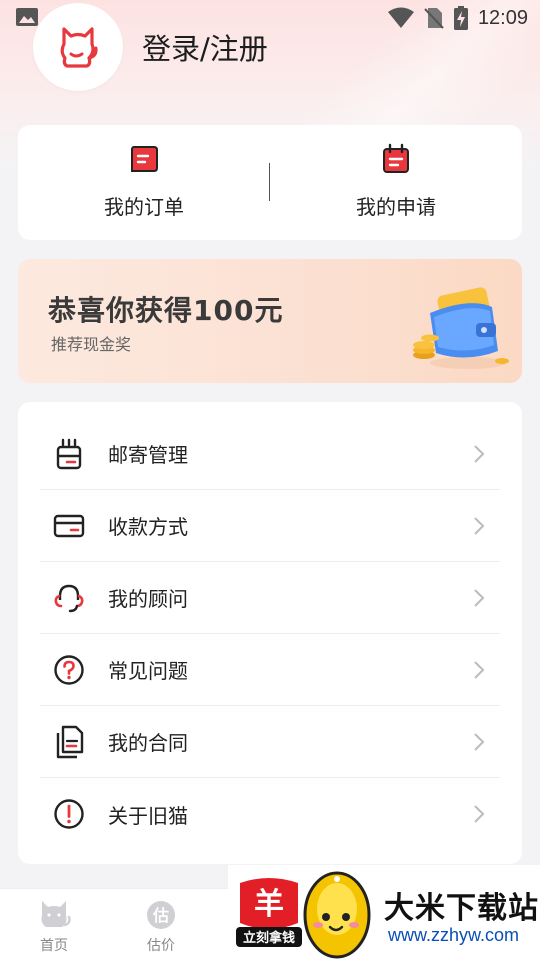 This screenshot has width=540, height=960. What do you see at coordinates (400, 17) in the screenshot?
I see `wifi-icon` at bounding box center [400, 17].